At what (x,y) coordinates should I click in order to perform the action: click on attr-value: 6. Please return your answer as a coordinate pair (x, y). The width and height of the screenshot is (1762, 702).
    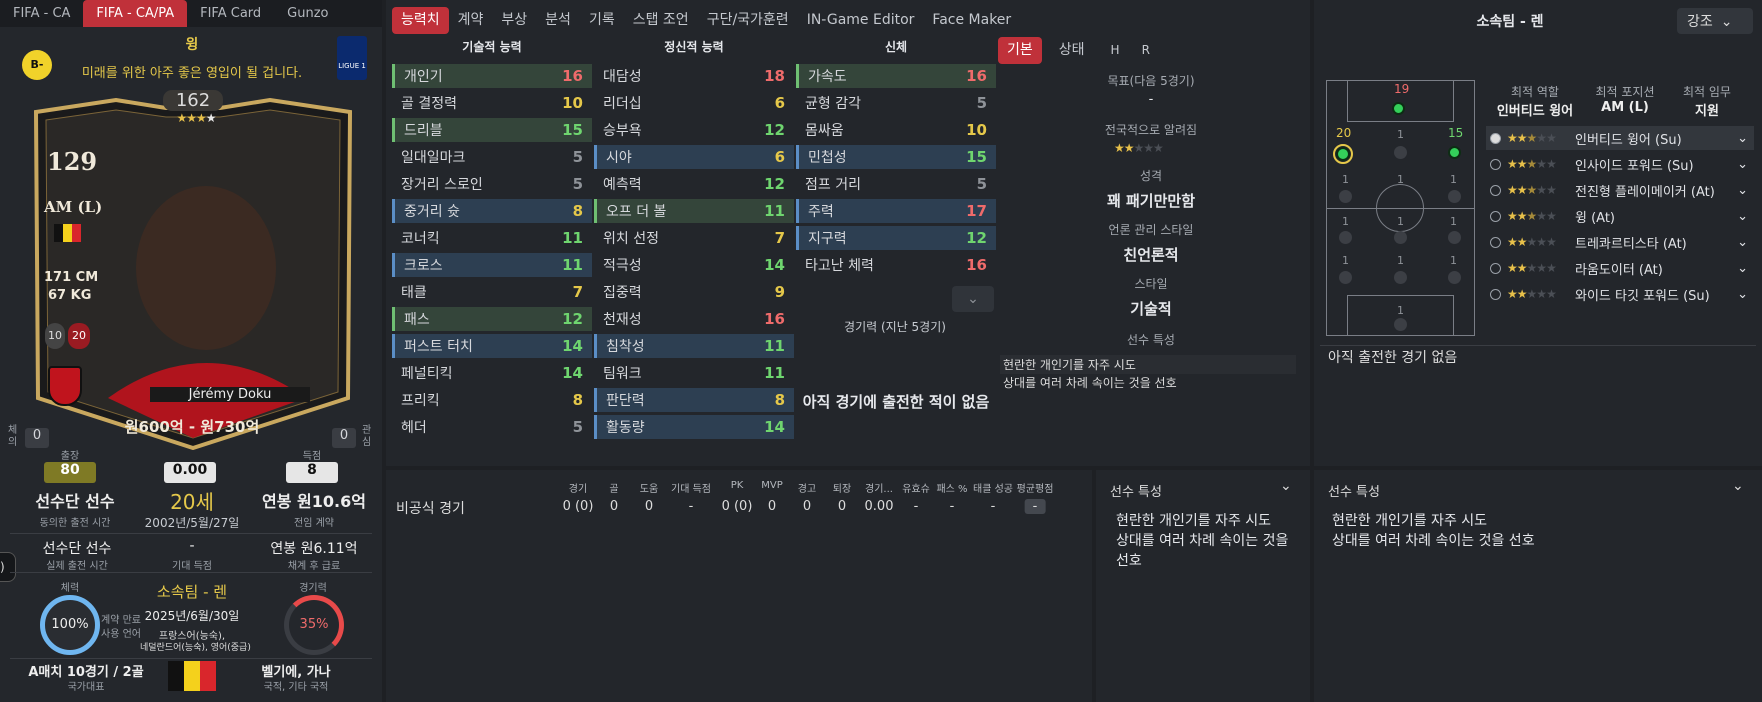
    Looking at the image, I should click on (779, 103).